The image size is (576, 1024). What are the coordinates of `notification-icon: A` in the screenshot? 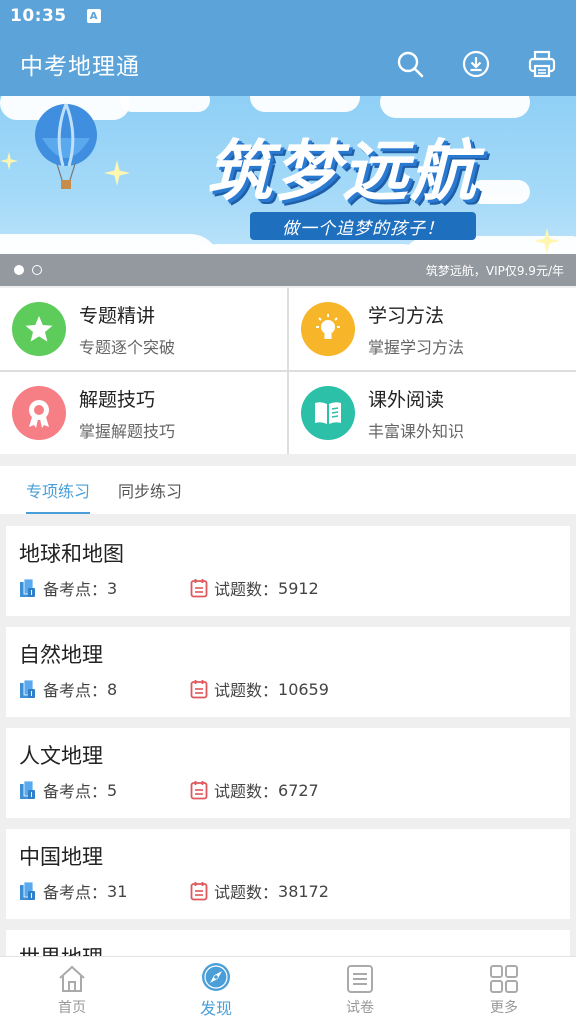 It's located at (93, 16).